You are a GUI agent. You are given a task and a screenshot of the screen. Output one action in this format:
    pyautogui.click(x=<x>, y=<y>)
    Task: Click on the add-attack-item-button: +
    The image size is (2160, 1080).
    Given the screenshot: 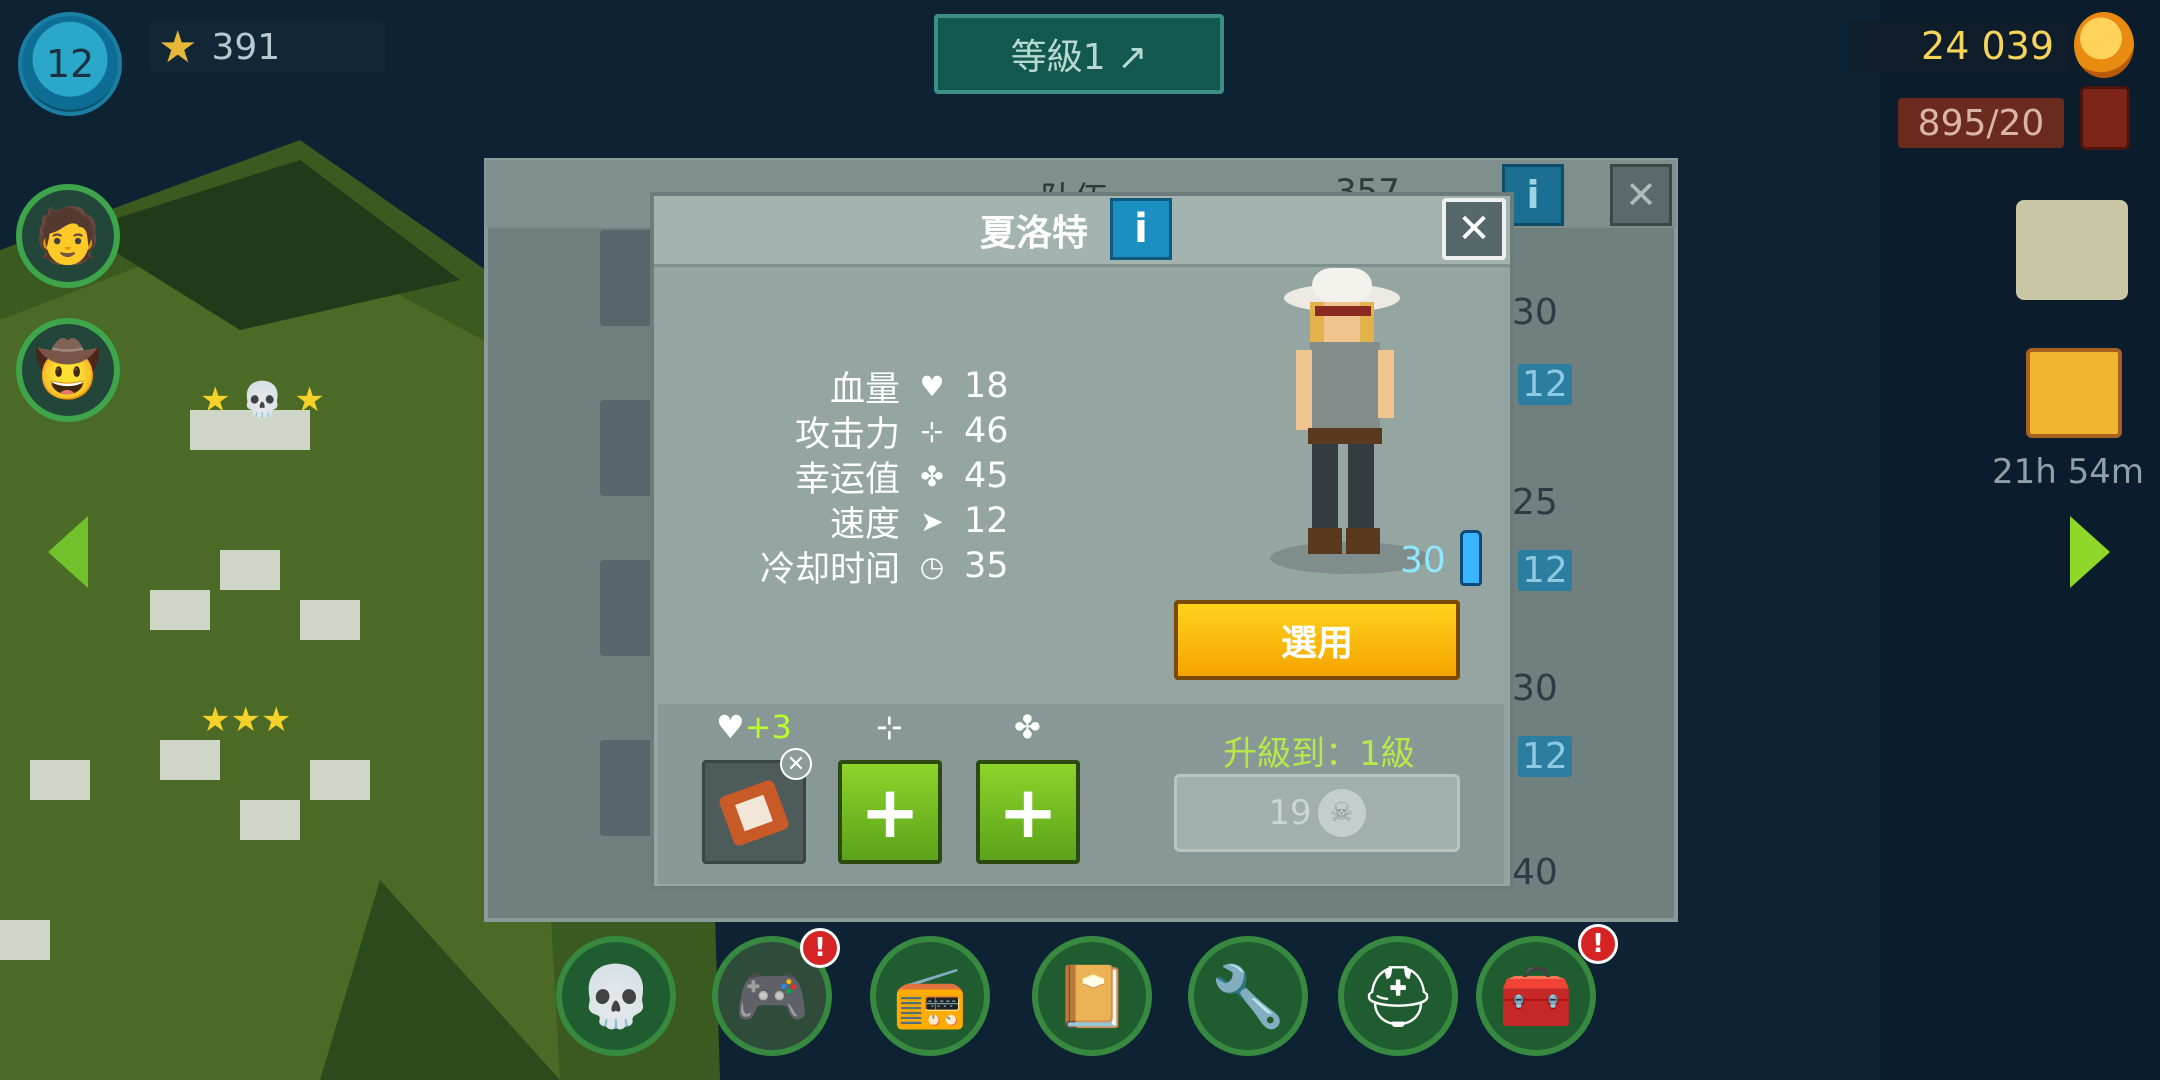 What is the action you would take?
    pyautogui.click(x=890, y=812)
    